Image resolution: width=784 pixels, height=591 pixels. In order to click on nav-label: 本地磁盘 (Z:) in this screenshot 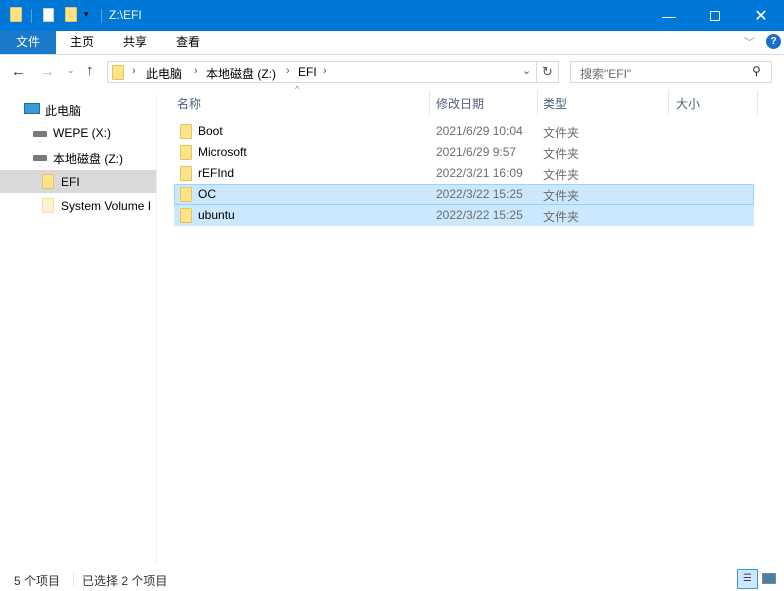, I will do `click(88, 159)`.